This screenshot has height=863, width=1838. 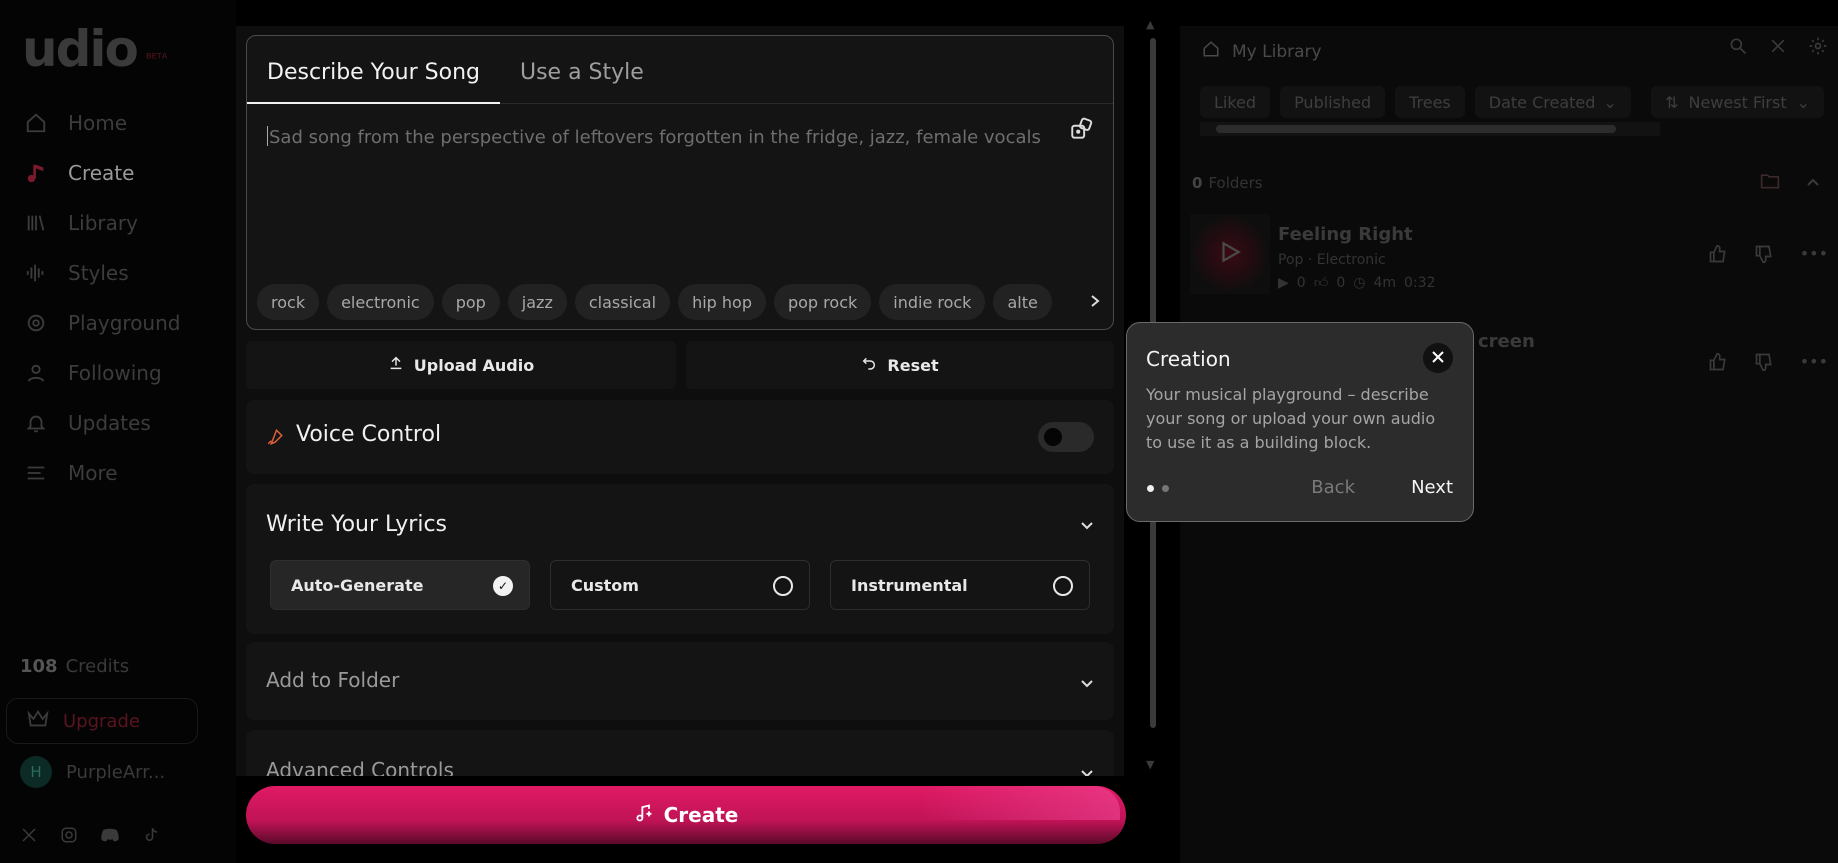 What do you see at coordinates (1235, 102) in the screenshot?
I see `filter-liked: Liked` at bounding box center [1235, 102].